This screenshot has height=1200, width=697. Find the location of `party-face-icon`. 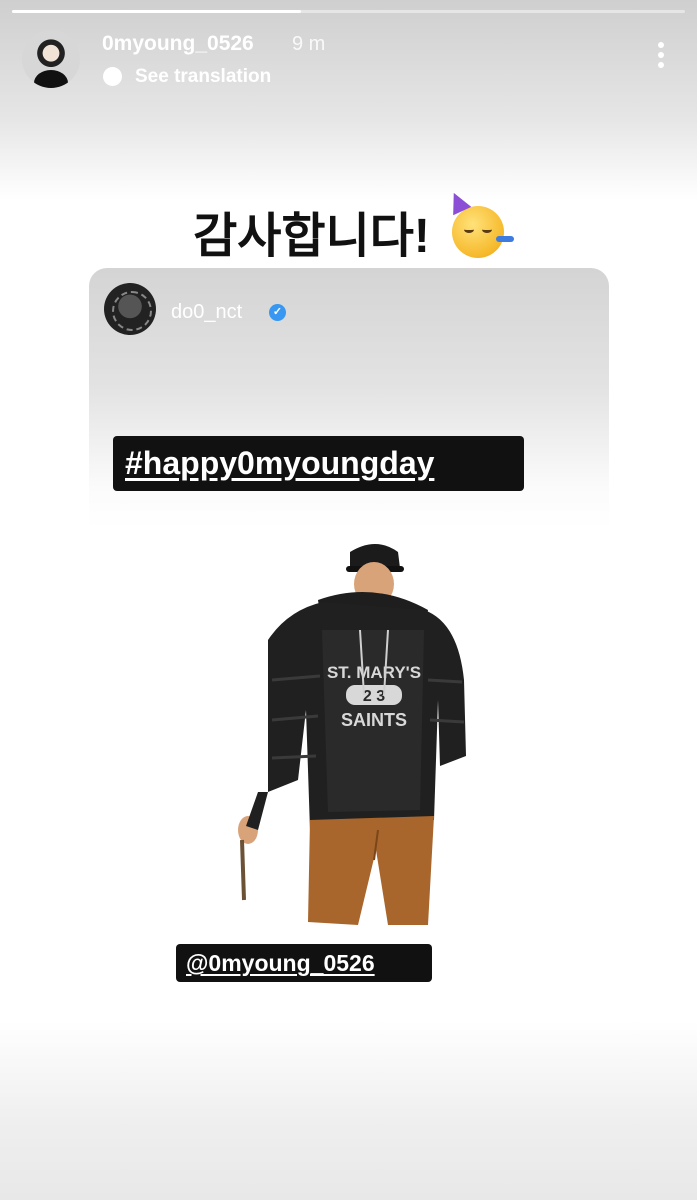

party-face-icon is located at coordinates (479, 223).